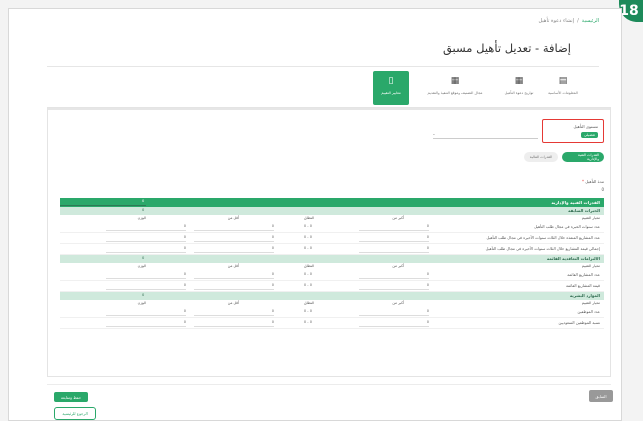  I want to click on group-header: الخبرات السابقة 0, so click(332, 211).